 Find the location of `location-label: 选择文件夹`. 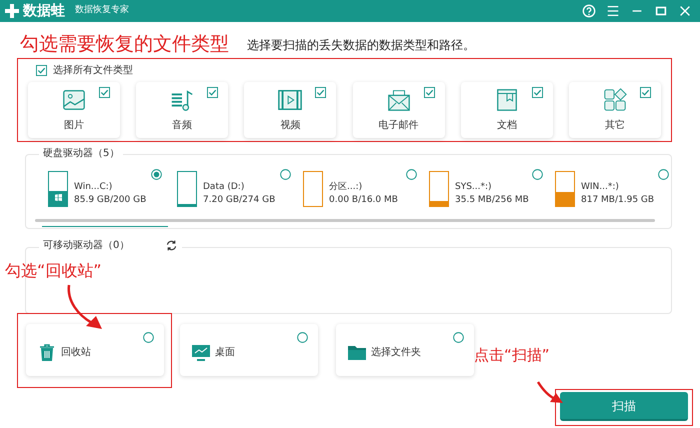

location-label: 选择文件夹 is located at coordinates (396, 353).